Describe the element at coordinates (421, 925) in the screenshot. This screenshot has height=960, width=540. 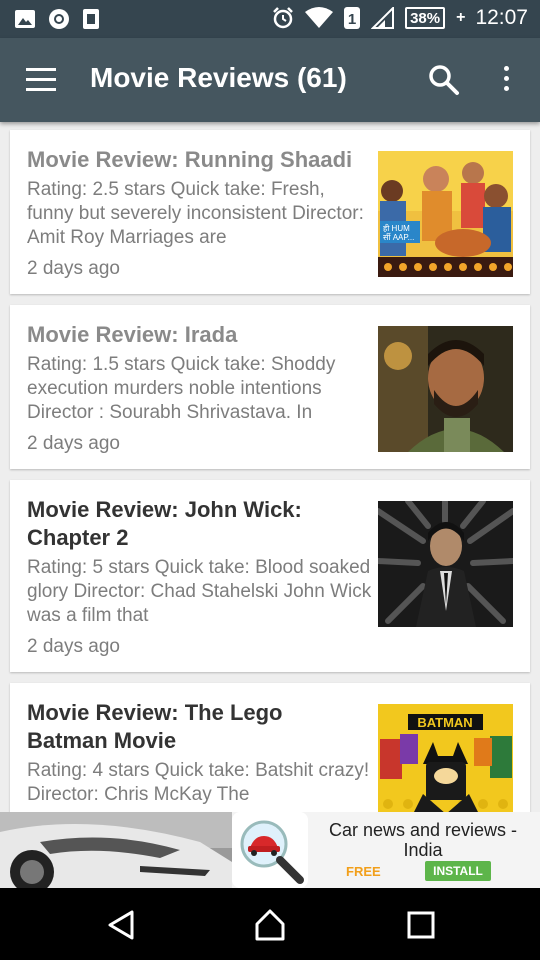
I see `recents-square-icon` at that location.